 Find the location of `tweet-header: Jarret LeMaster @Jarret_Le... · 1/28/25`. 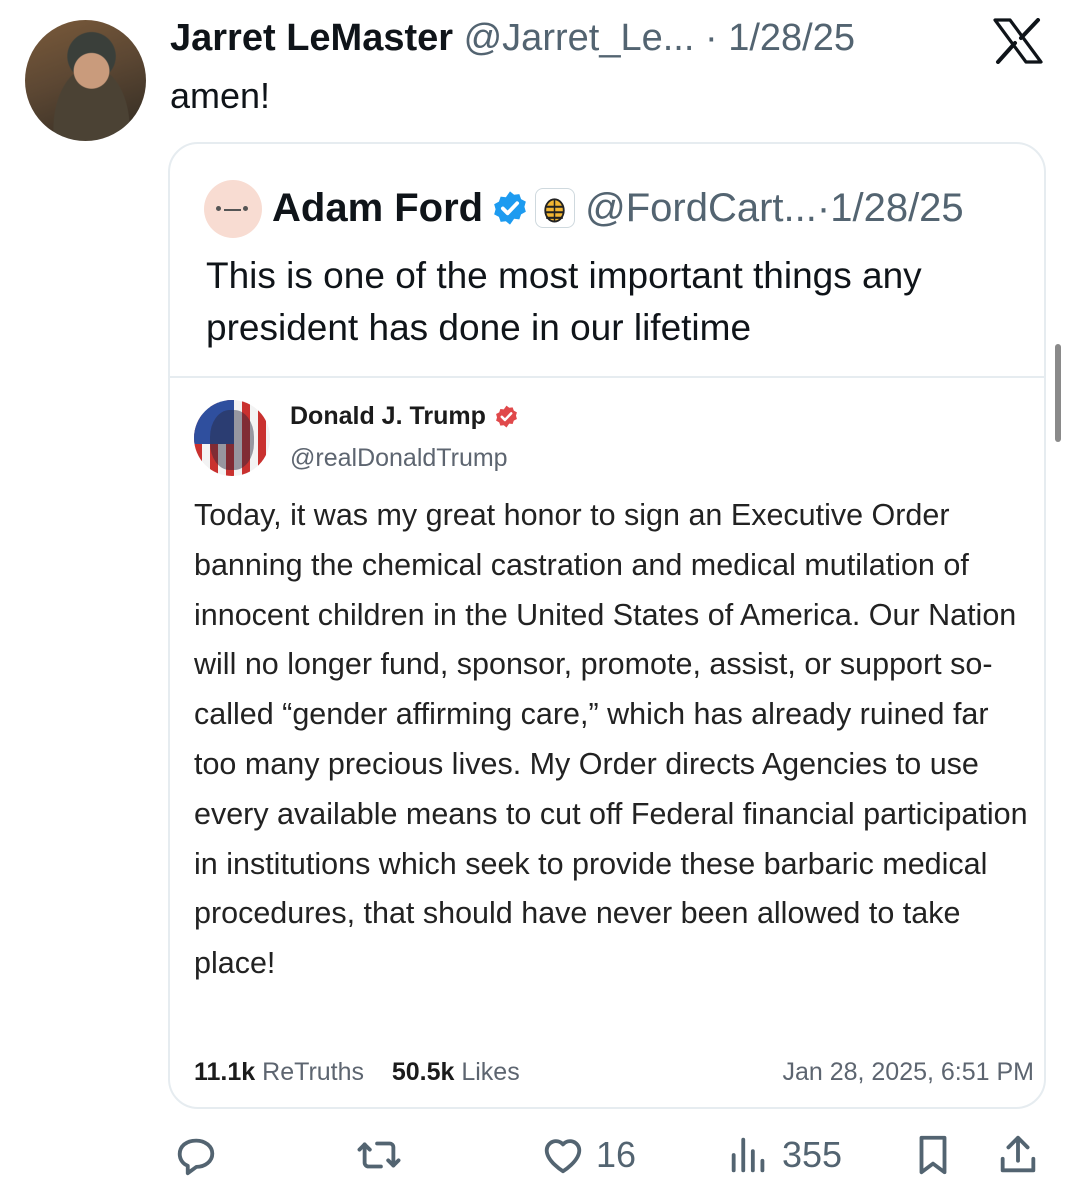

tweet-header: Jarret LeMaster @Jarret_Le... · 1/28/25 is located at coordinates (512, 38).